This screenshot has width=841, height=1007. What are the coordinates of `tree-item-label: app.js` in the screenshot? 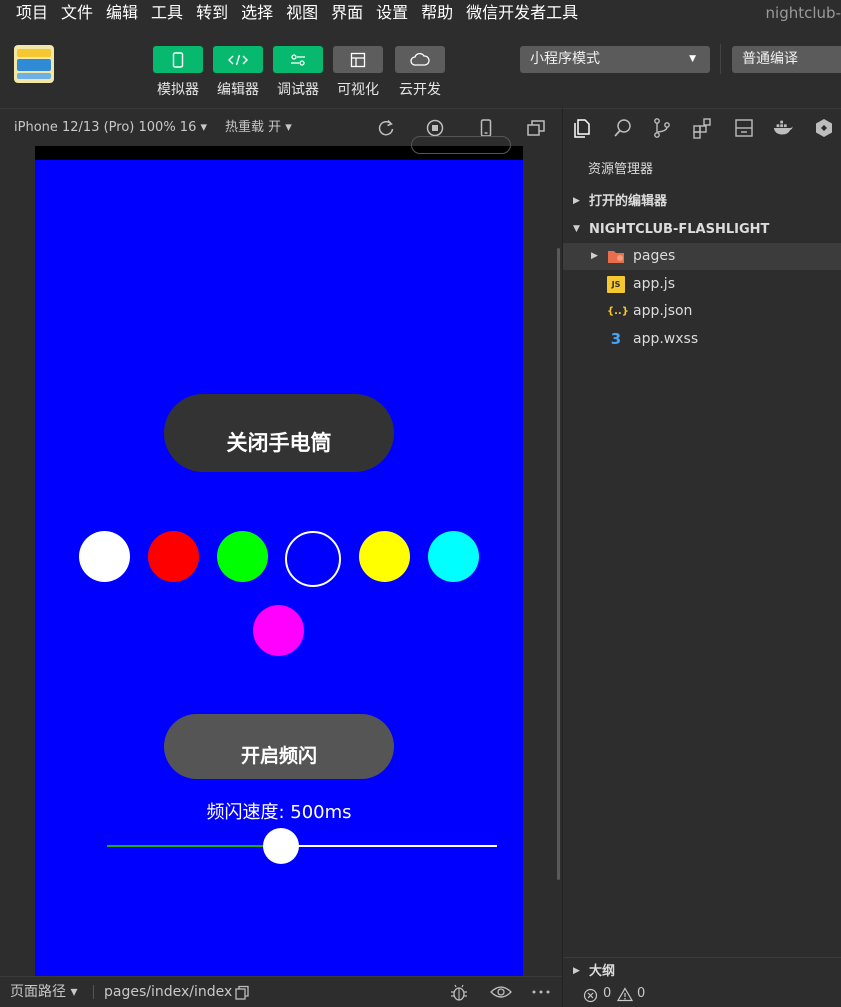 It's located at (654, 284).